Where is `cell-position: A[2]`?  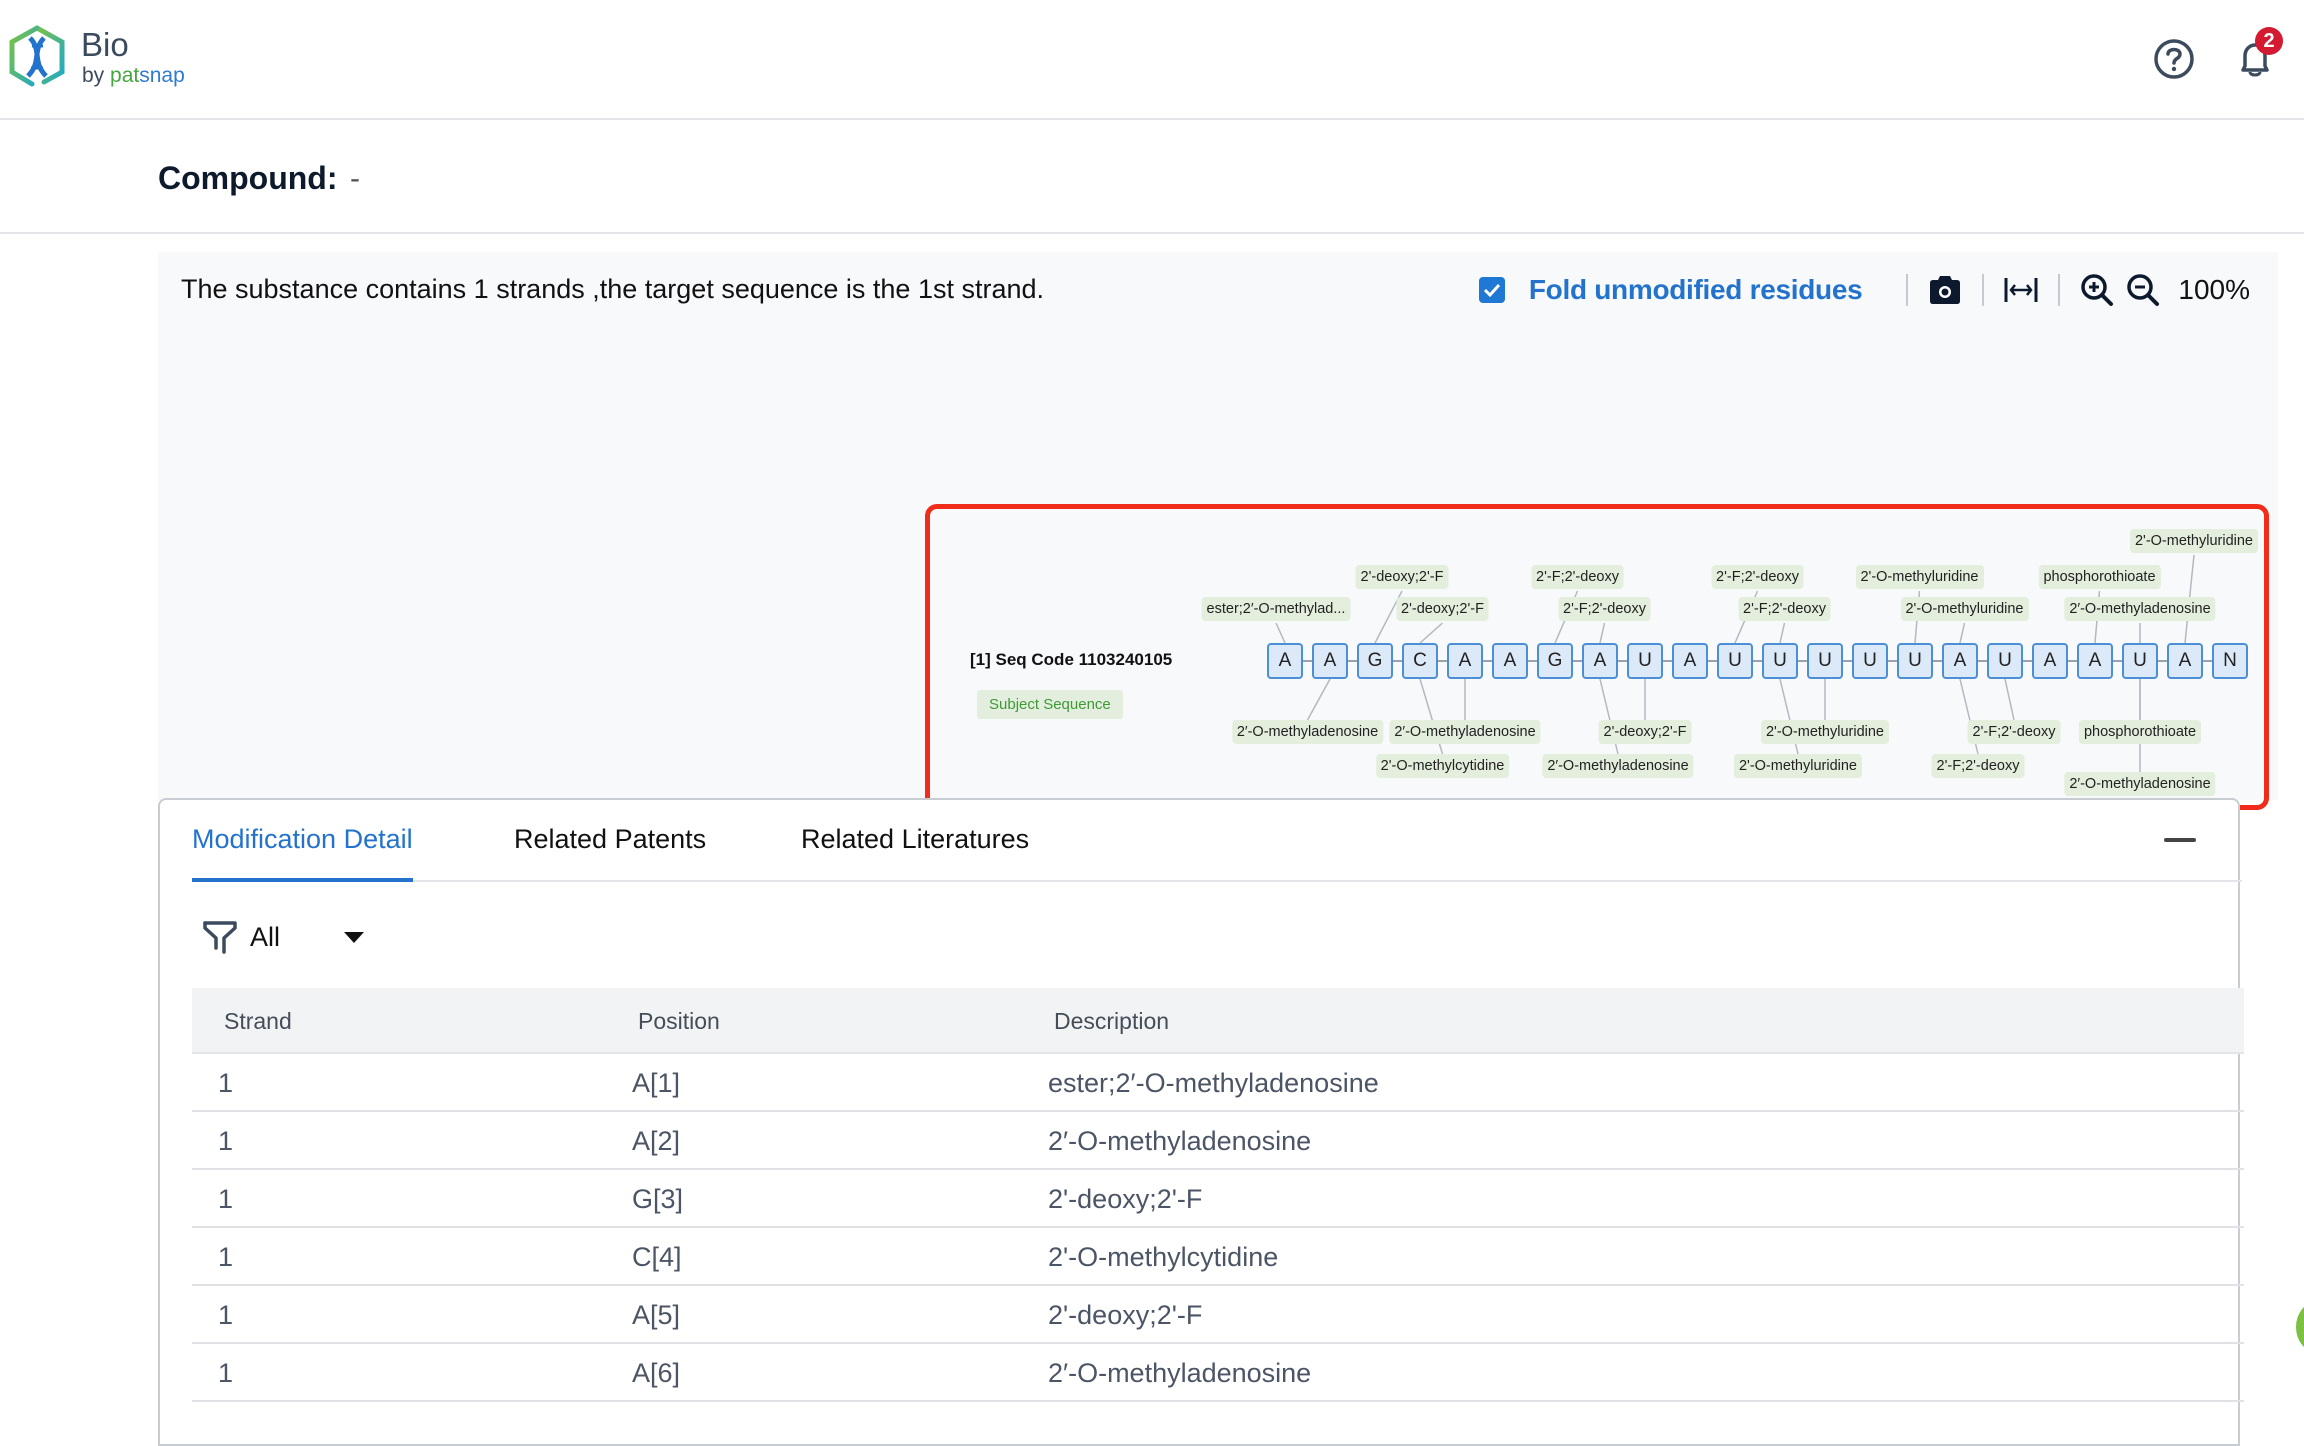
cell-position: A[2] is located at coordinates (656, 1141).